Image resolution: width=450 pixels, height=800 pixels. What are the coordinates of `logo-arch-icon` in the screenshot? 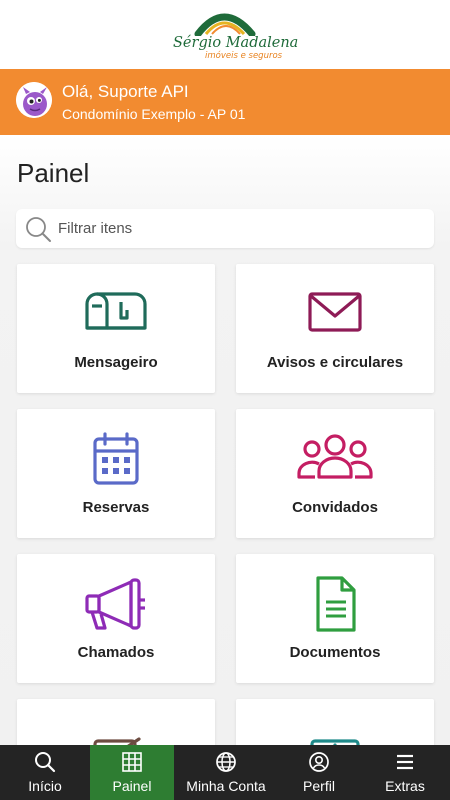 It's located at (225, 25).